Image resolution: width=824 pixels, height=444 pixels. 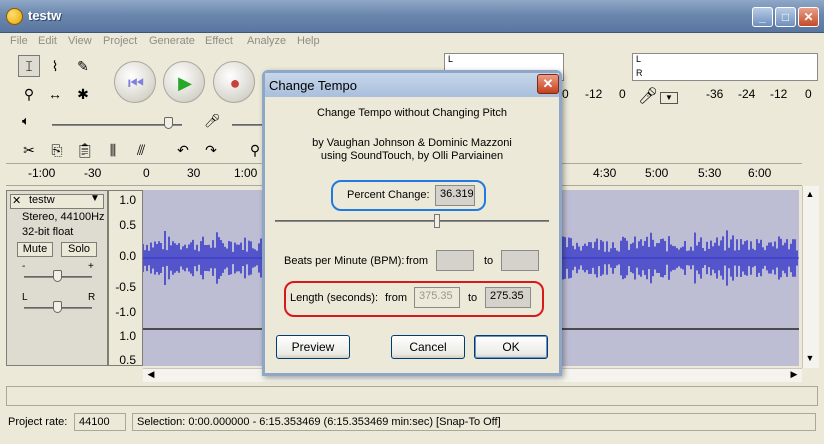 I want to click on track-close-icon: ✕, so click(x=16, y=200).